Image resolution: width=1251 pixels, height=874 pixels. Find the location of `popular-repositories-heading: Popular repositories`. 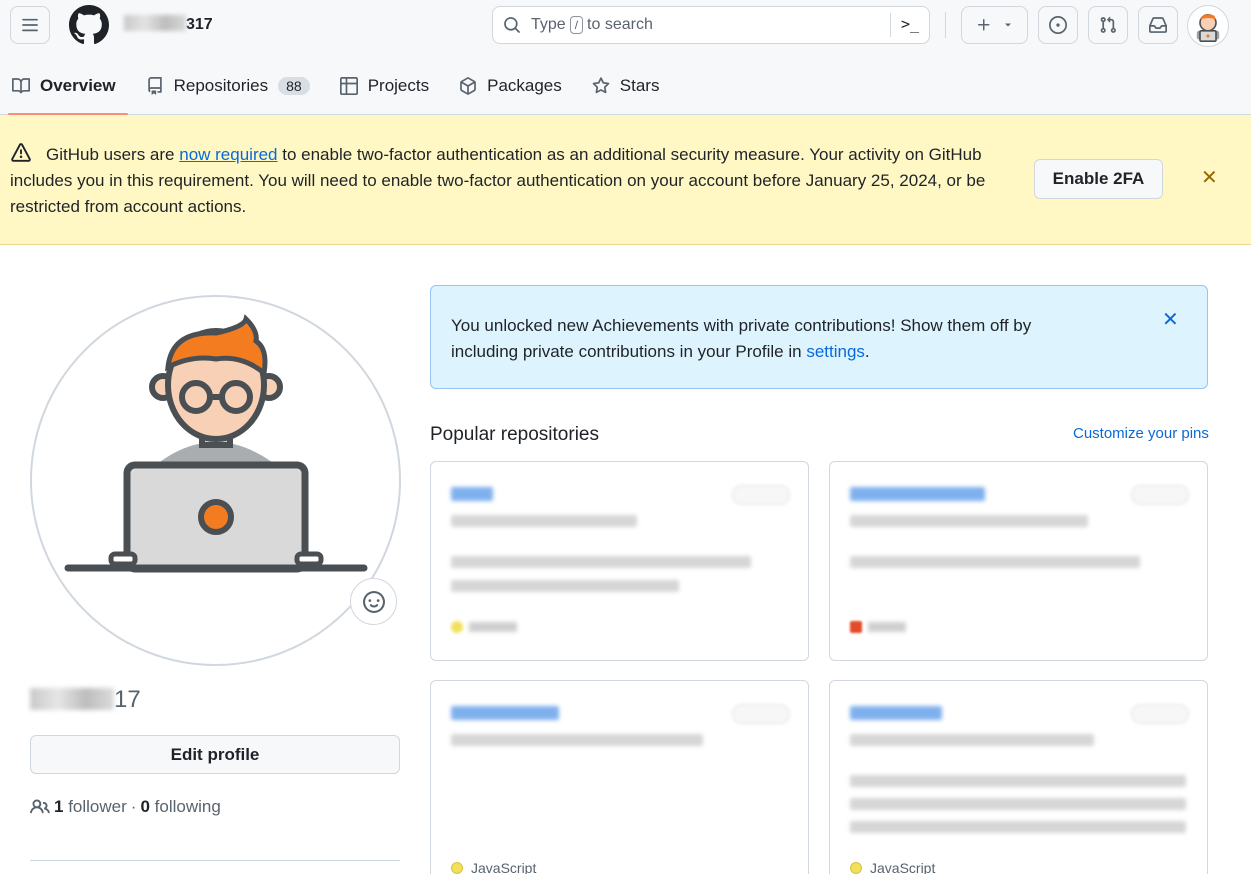

popular-repositories-heading: Popular repositories is located at coordinates (514, 434).